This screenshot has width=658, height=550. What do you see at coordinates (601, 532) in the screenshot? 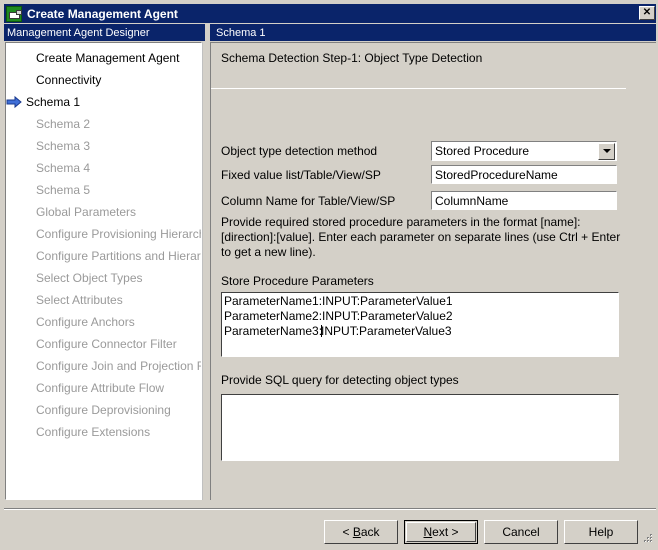
I see `help-button: Help` at bounding box center [601, 532].